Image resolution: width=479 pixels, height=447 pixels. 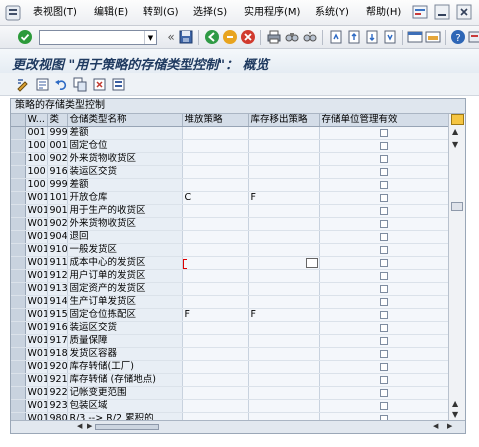 What do you see at coordinates (80, 84) in the screenshot?
I see `copy-as-icon` at bounding box center [80, 84].